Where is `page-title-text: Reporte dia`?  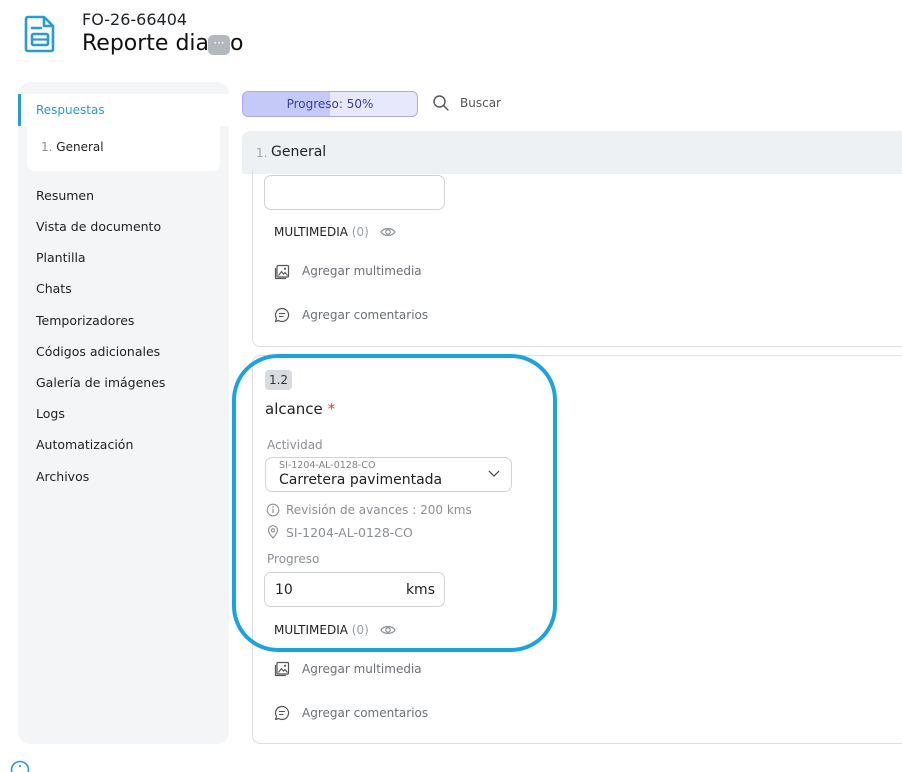
page-title-text: Reporte dia is located at coordinates (146, 43).